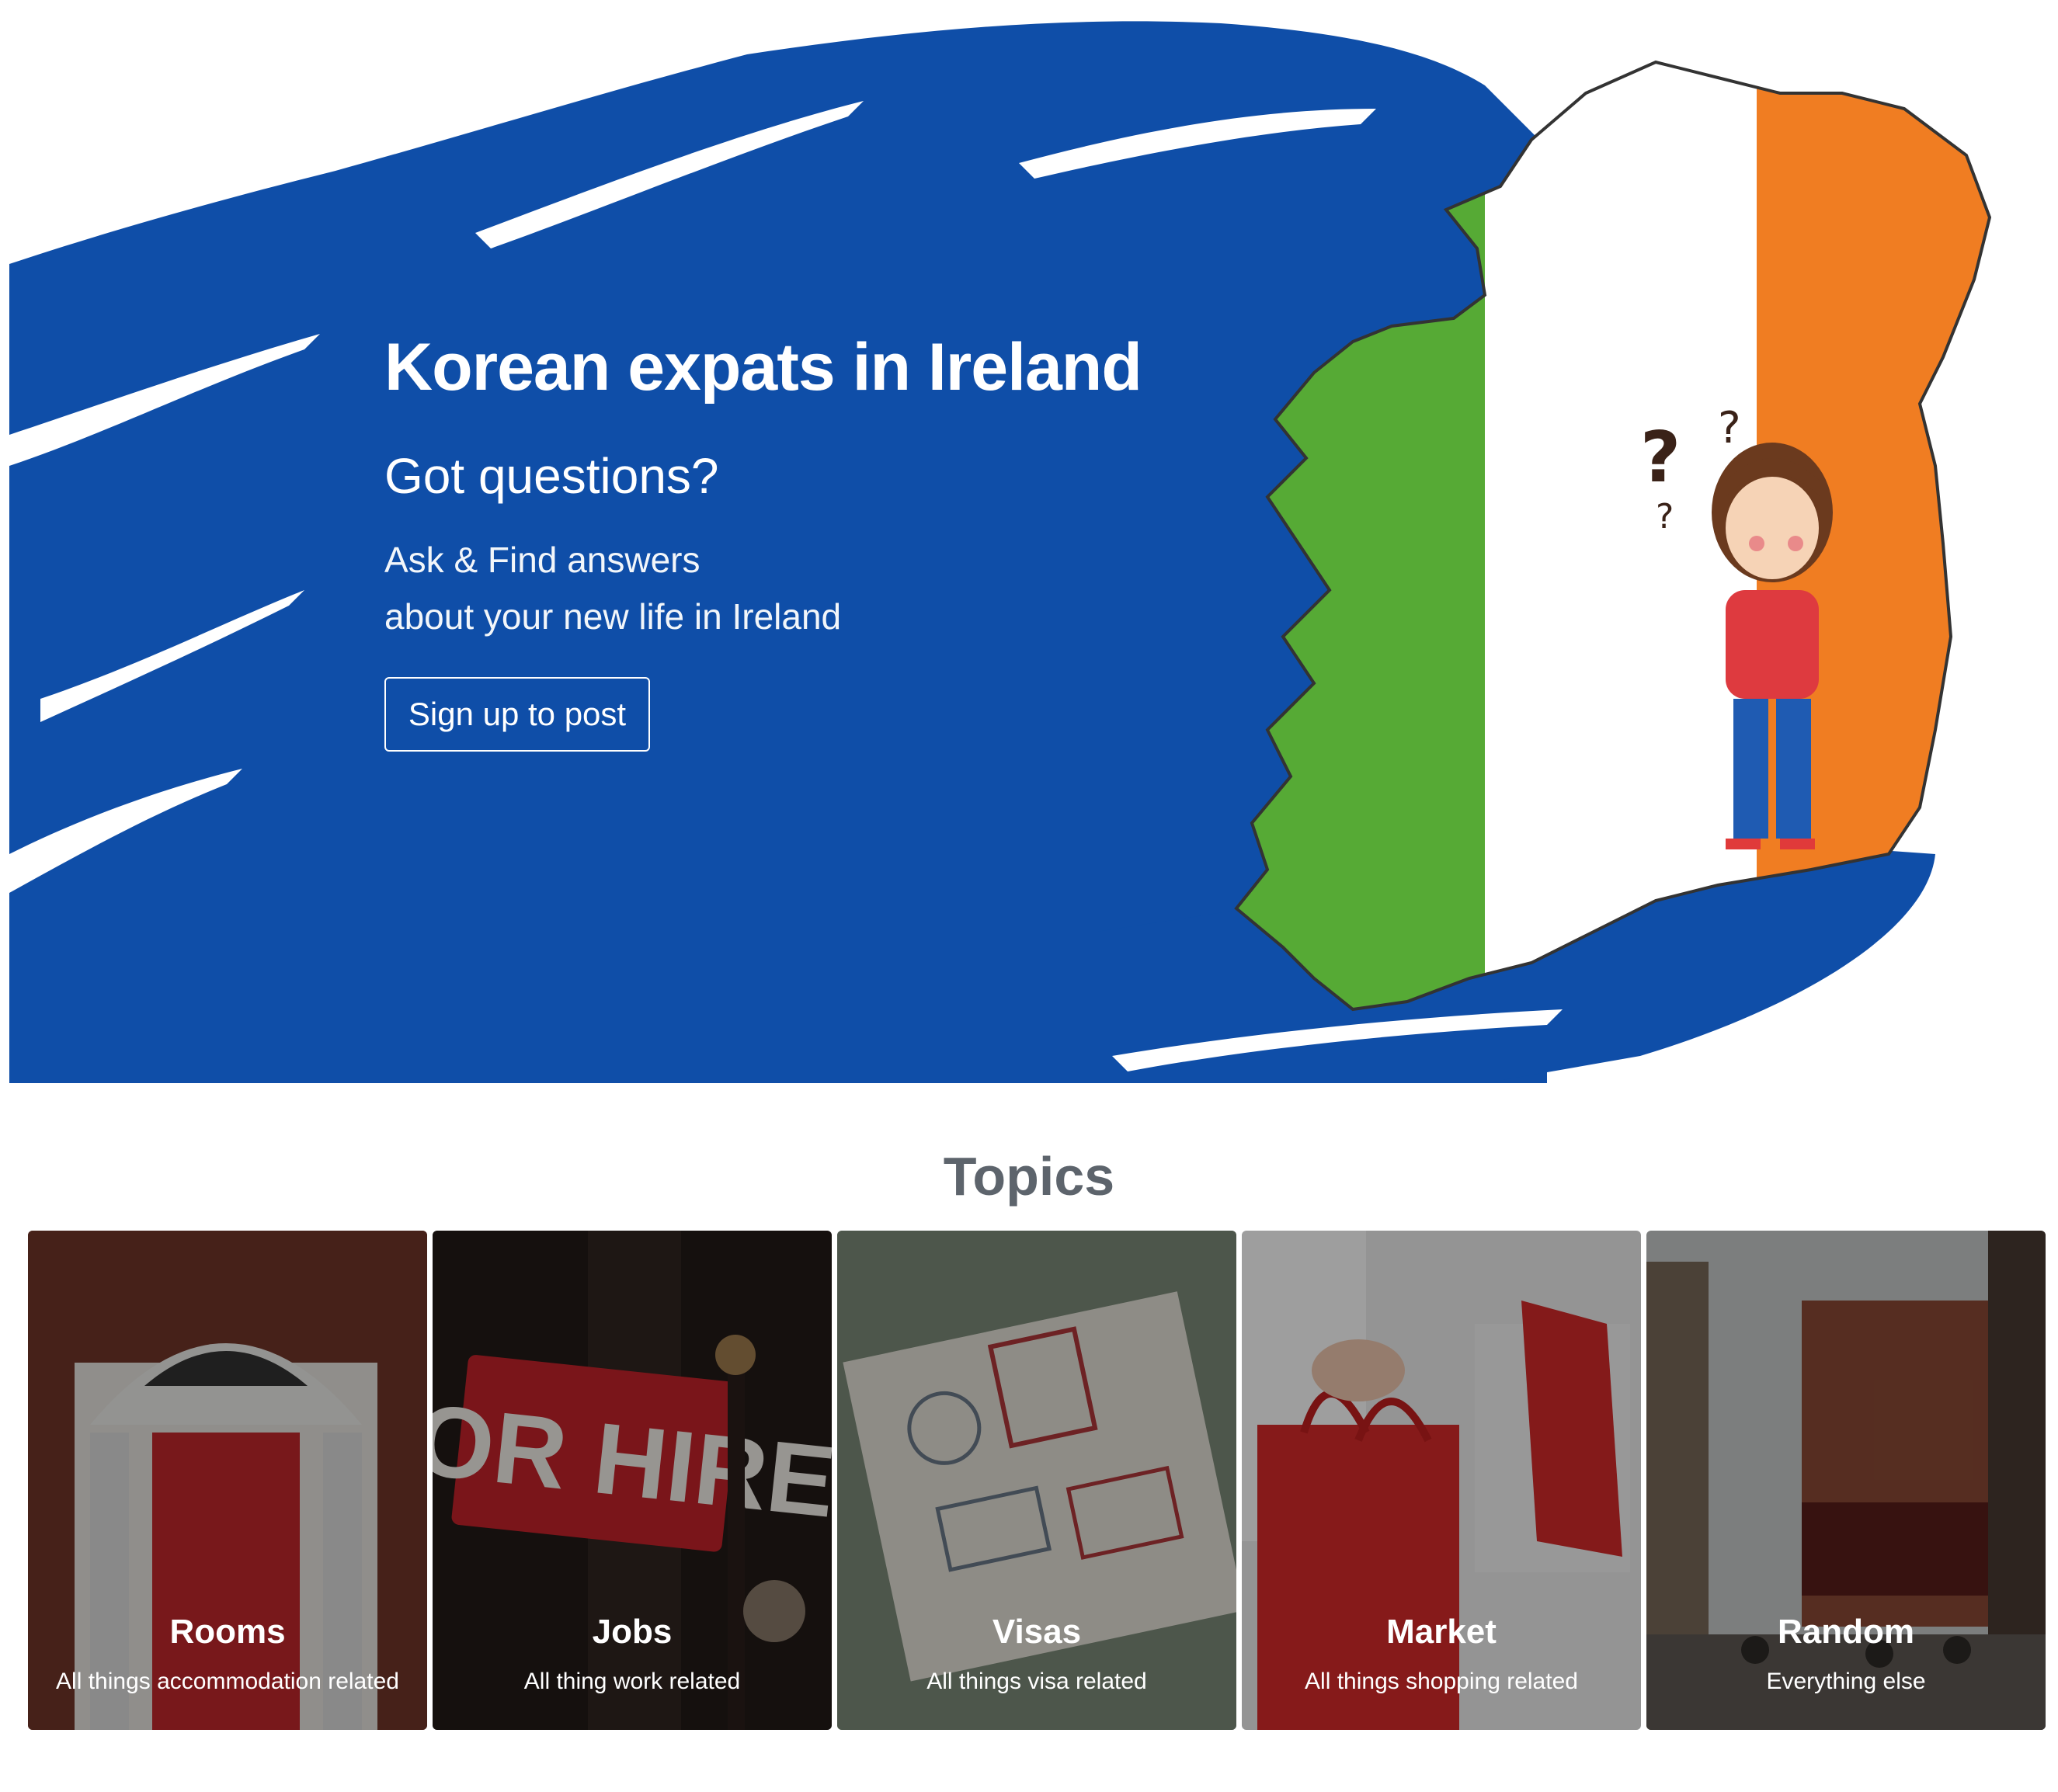  Describe the element at coordinates (551, 476) in the screenshot. I see `hero-subtitle: Got questions?` at that location.